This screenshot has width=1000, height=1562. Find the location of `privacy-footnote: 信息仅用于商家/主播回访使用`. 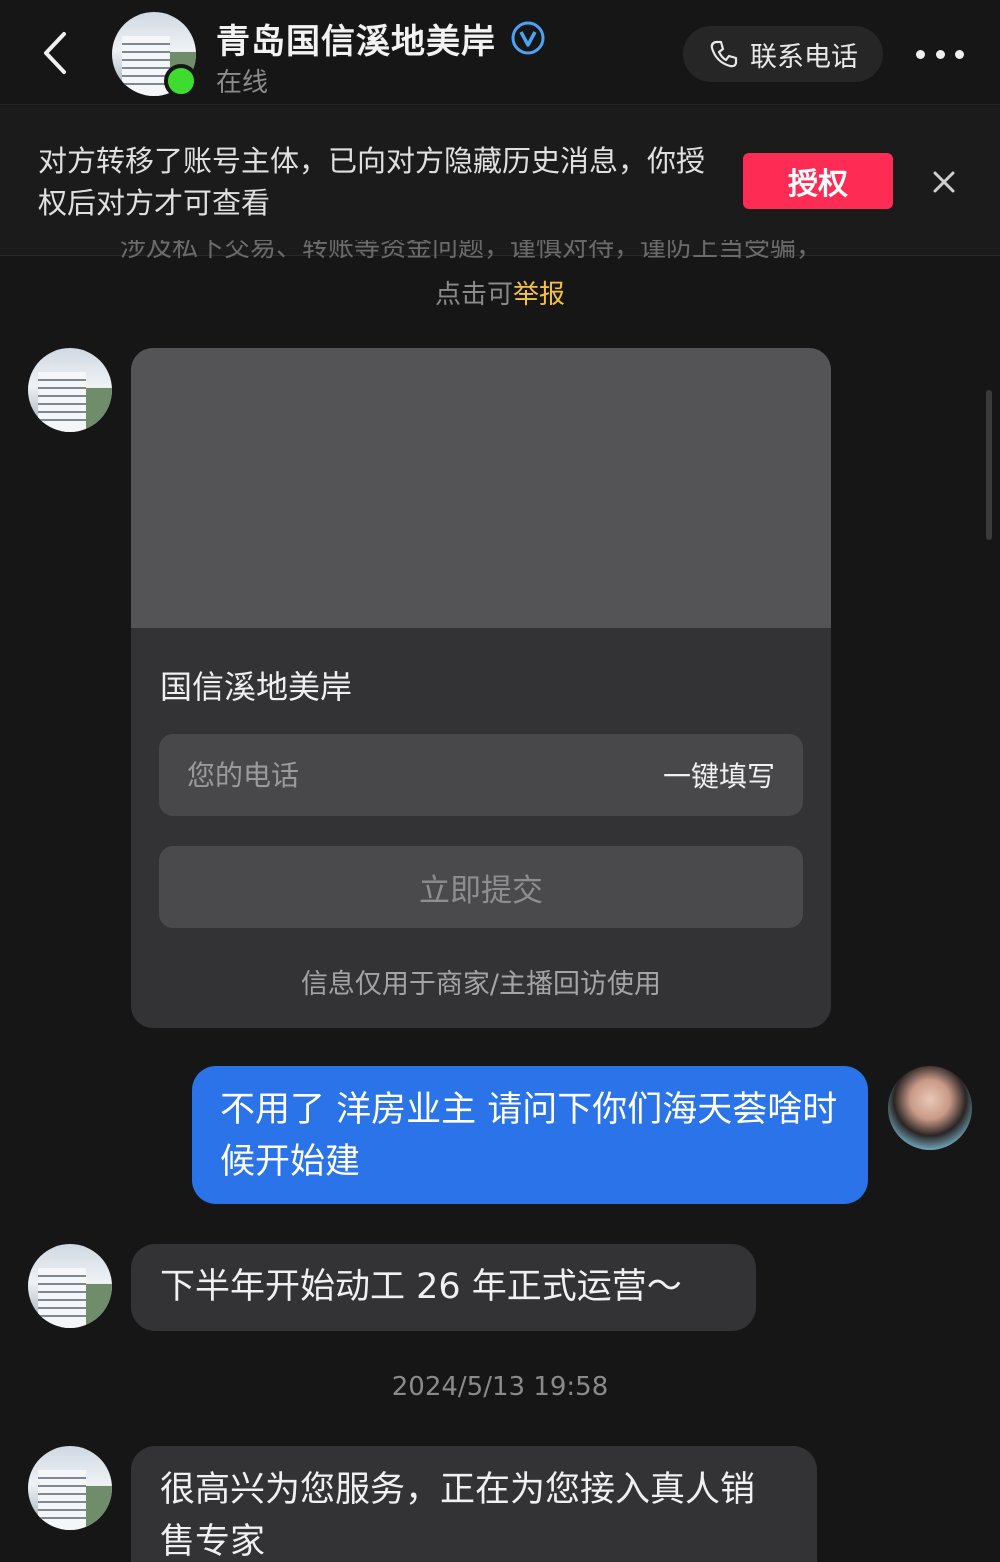

privacy-footnote: 信息仅用于商家/主播回访使用 is located at coordinates (481, 984).